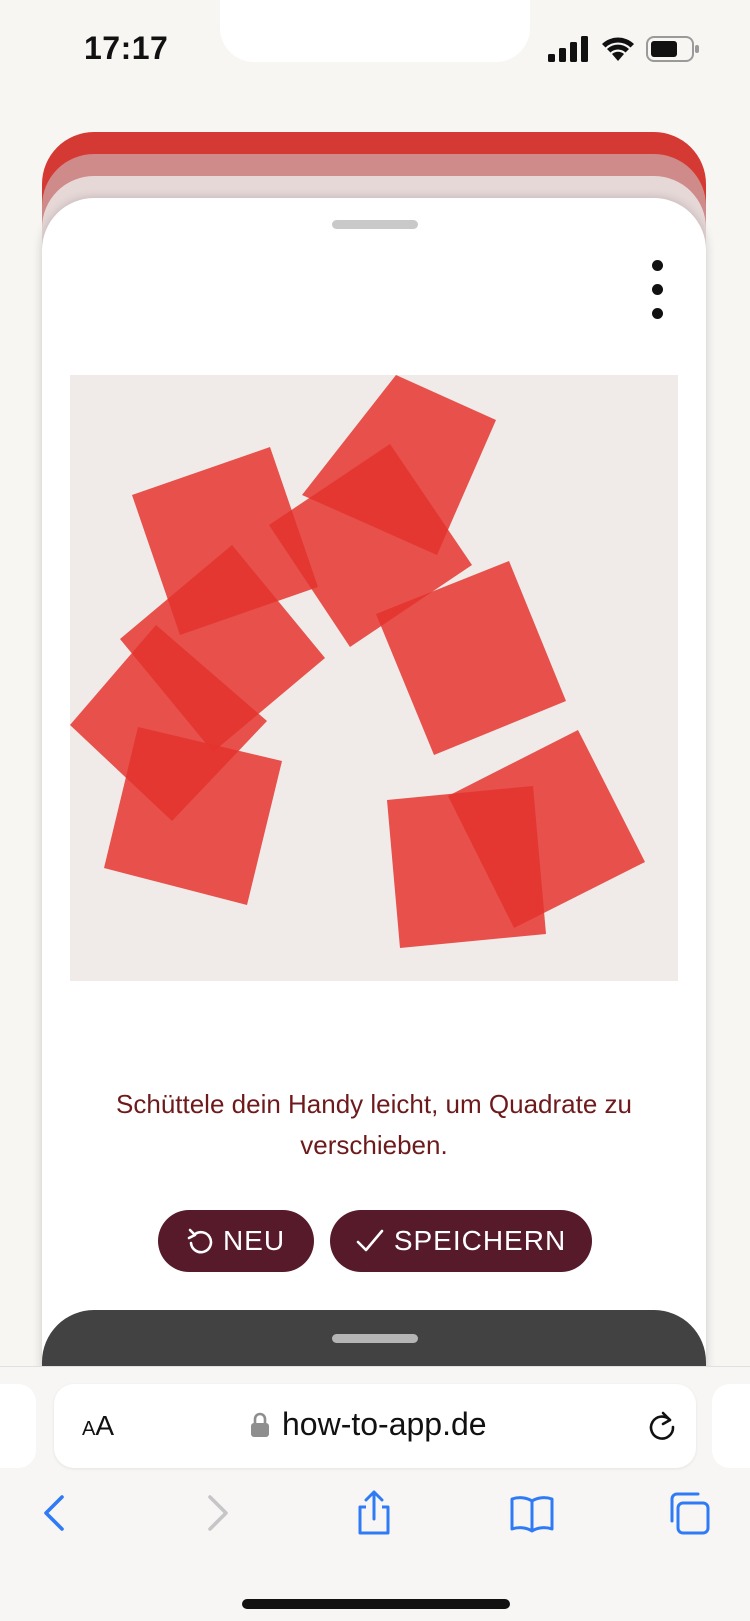  What do you see at coordinates (480, 1240) in the screenshot?
I see `save-button-label: SPEICHERN` at bounding box center [480, 1240].